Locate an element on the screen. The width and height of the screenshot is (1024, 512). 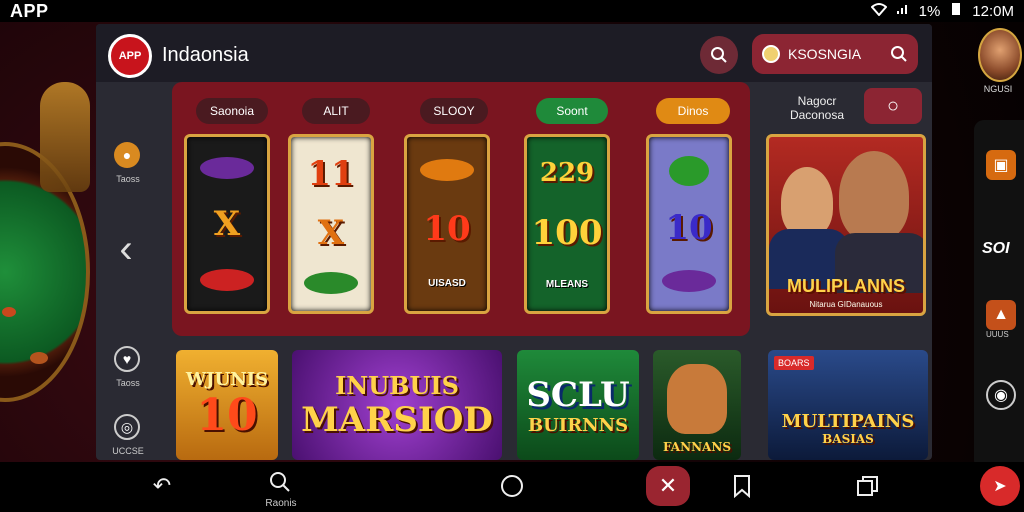
slot-reel-5: 10 is located at coordinates (689, 224).